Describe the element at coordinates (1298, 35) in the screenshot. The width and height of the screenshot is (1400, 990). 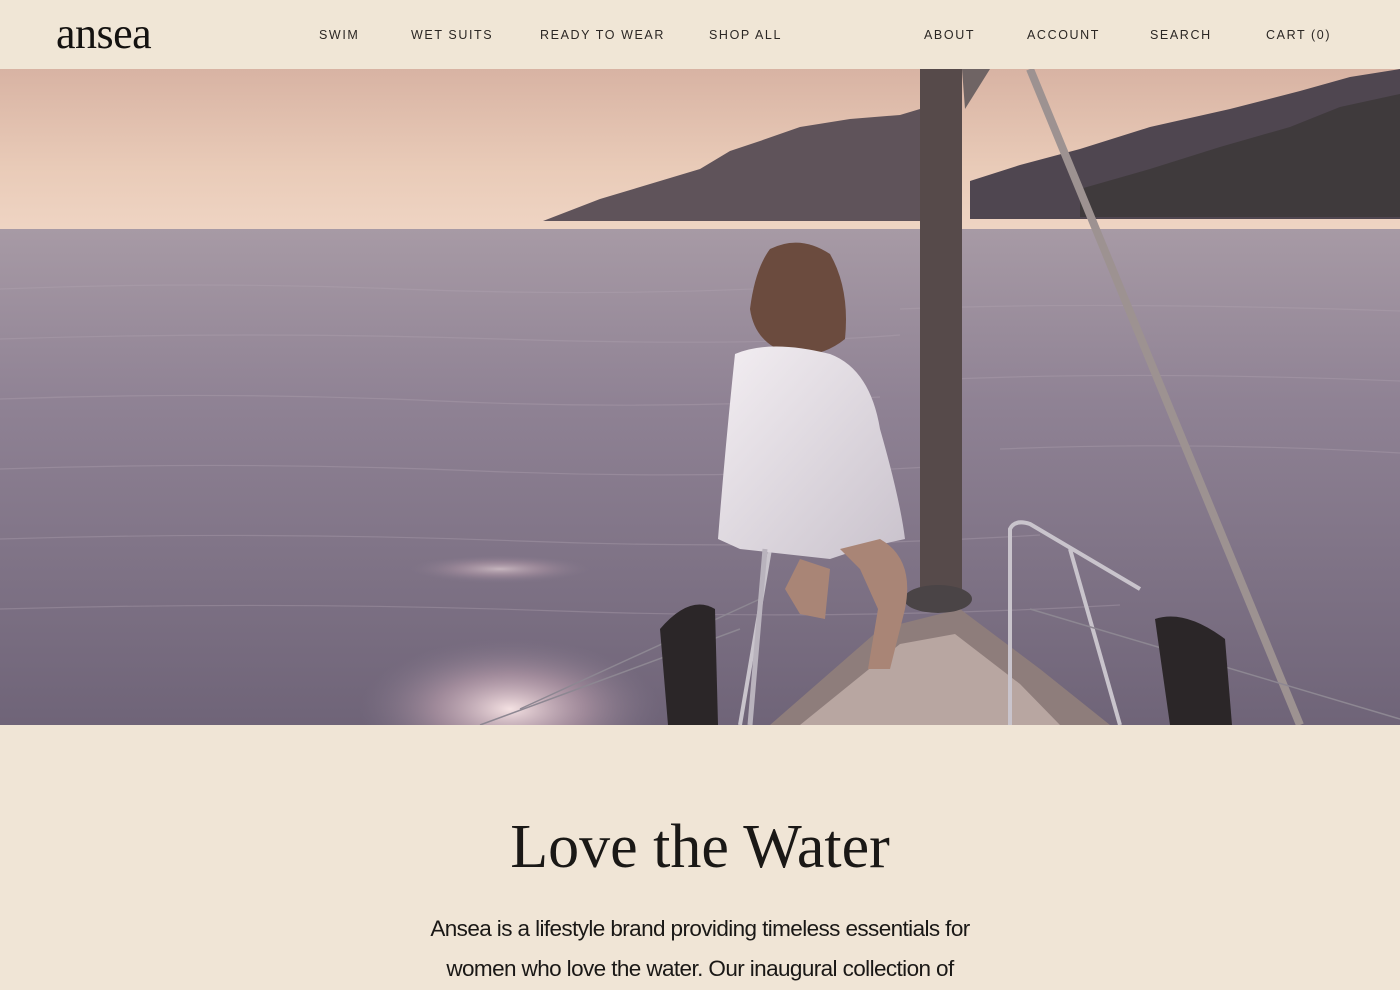
I see `nav-cart: CART (0)` at that location.